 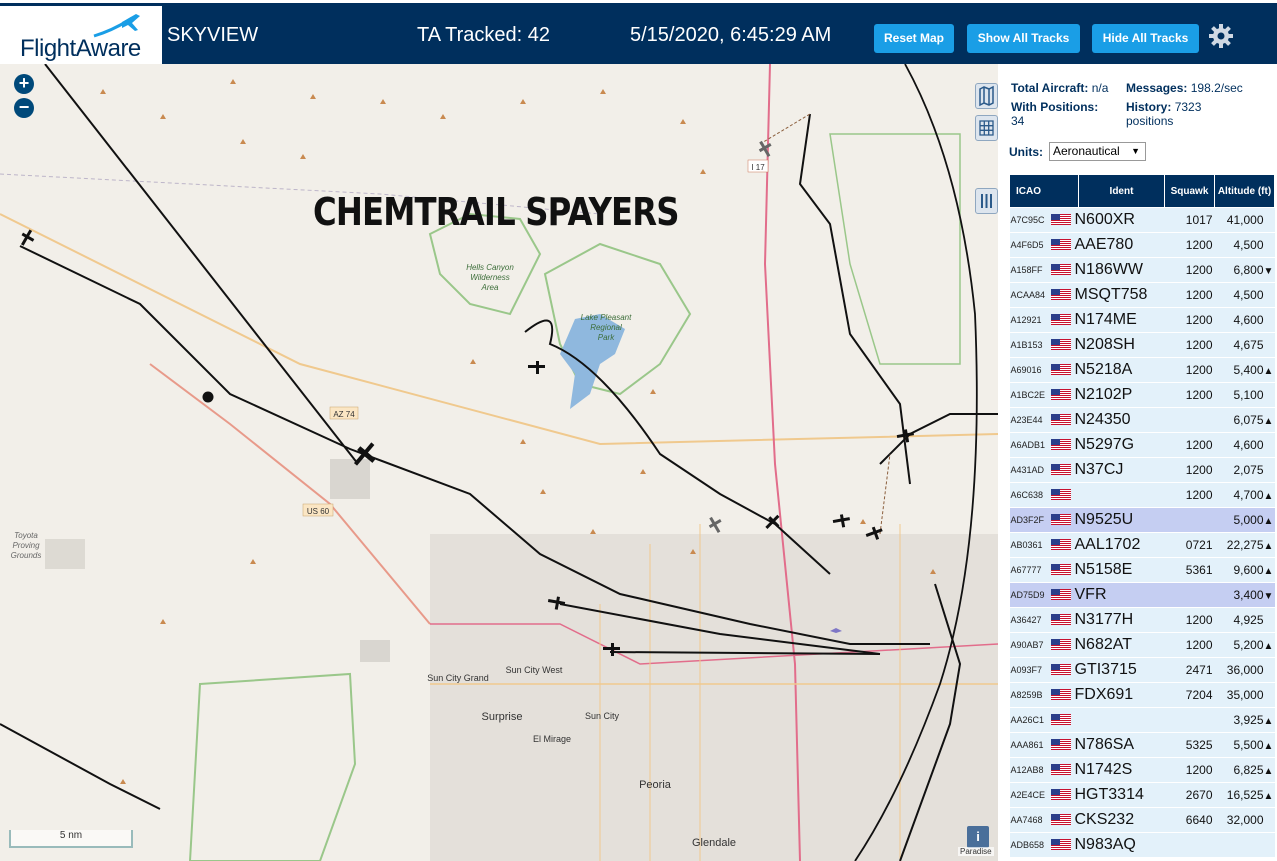 What do you see at coordinates (1142, 595) in the screenshot?
I see `table-row: AD75D9 VFR 3,400▼` at bounding box center [1142, 595].